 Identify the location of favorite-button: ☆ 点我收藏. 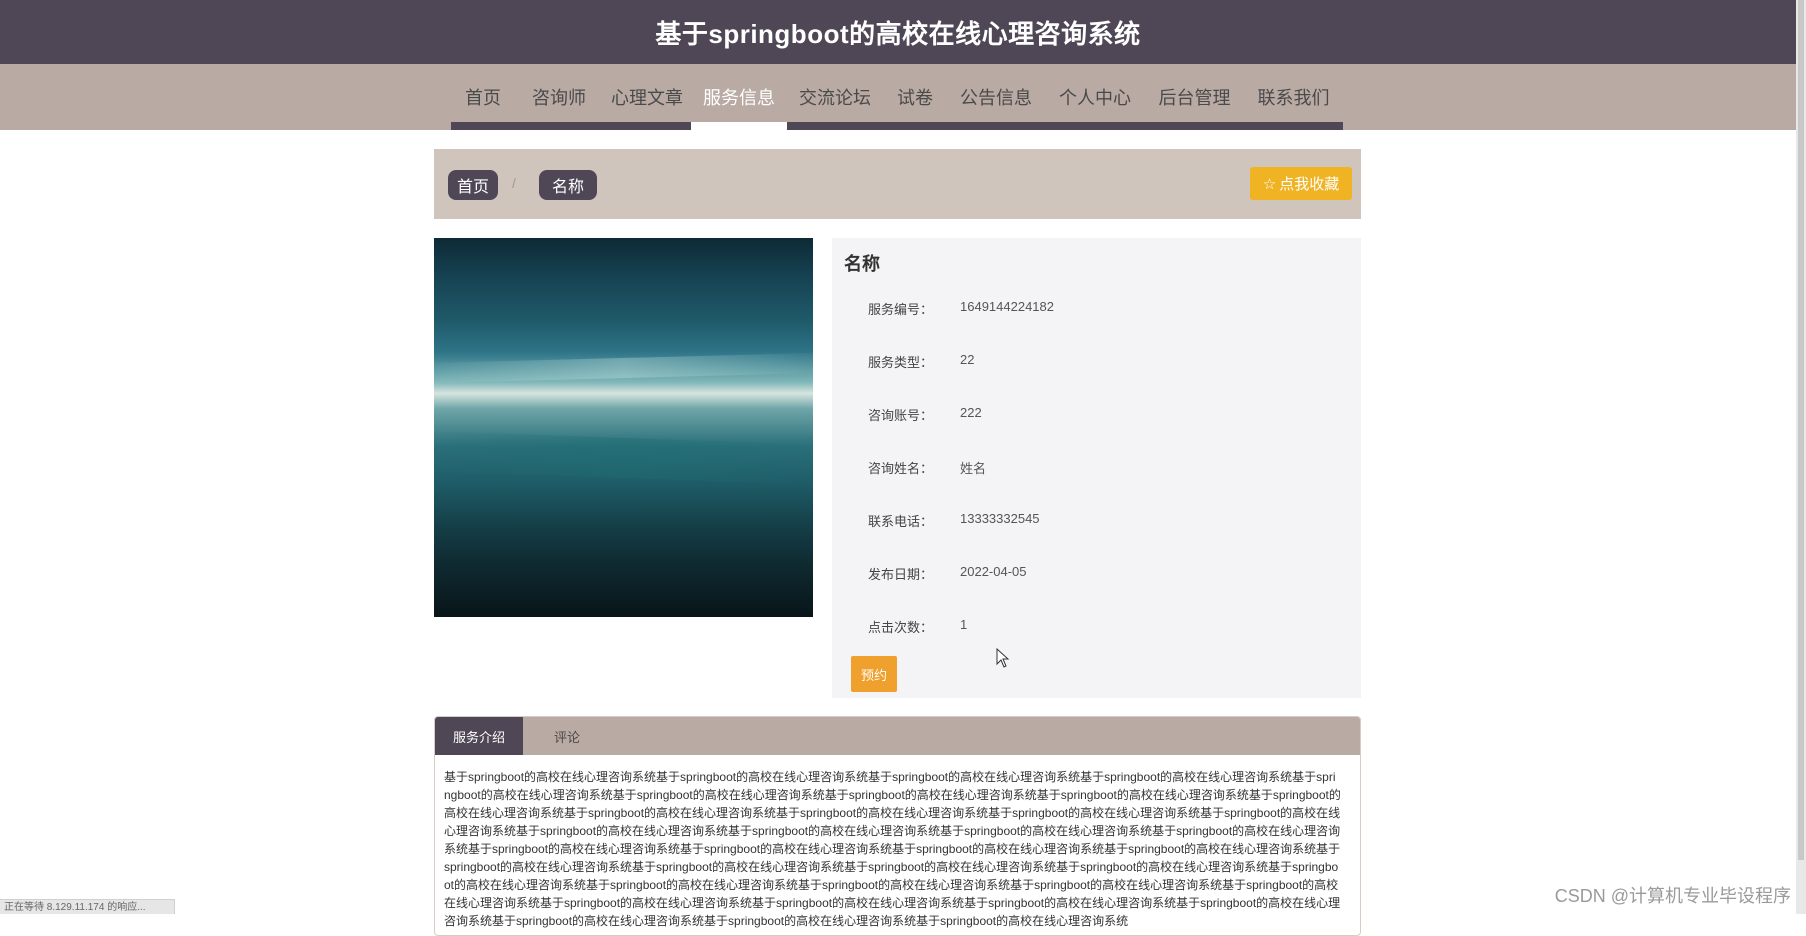
(1301, 183).